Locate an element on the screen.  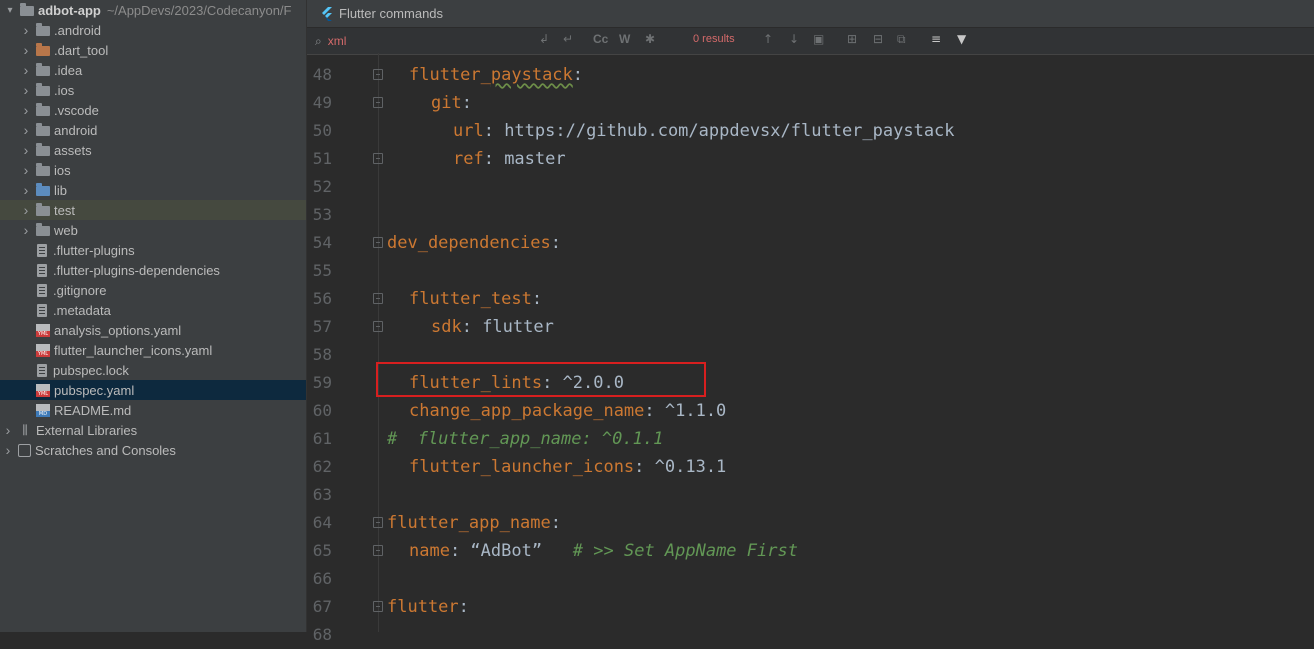
external-libraries: › ⫼ External Libraries is located at coordinates (153, 430).